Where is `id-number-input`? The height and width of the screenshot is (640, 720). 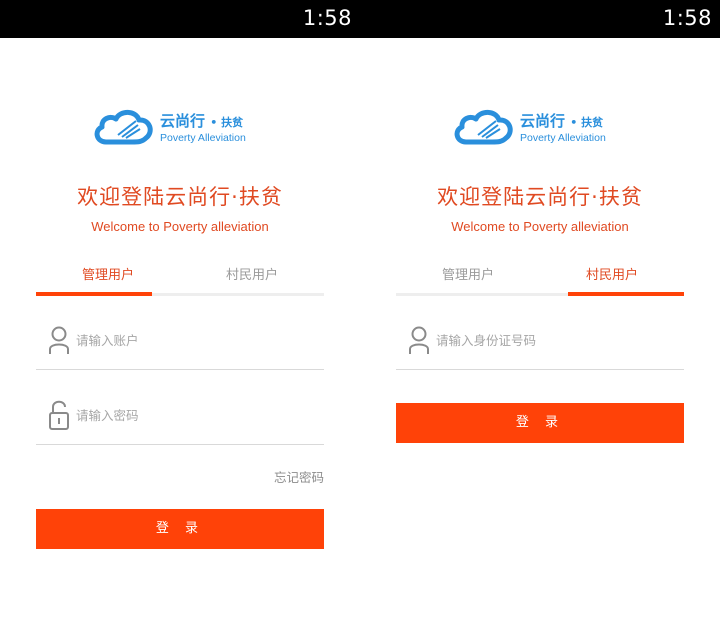
id-number-input is located at coordinates (556, 340).